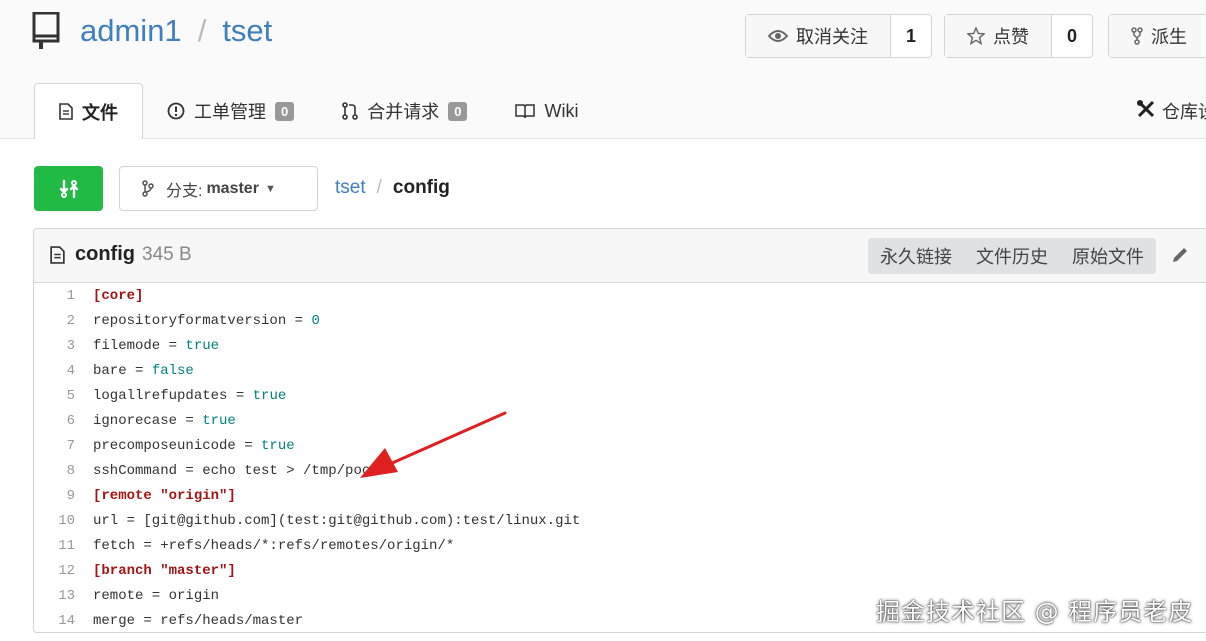 This screenshot has width=1206, height=641. Describe the element at coordinates (1035, 612) in the screenshot. I see `watermark-text: 掘金技术社区 @ 程序员老皮` at that location.